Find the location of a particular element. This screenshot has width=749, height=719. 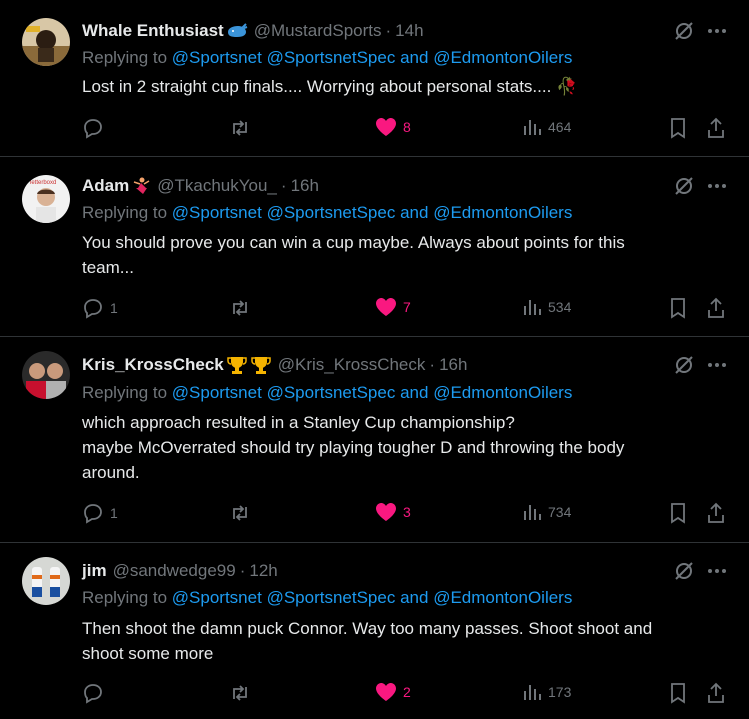

tweet-header: Adam @TkachukYou_ · 16h is located at coordinates (200, 186).